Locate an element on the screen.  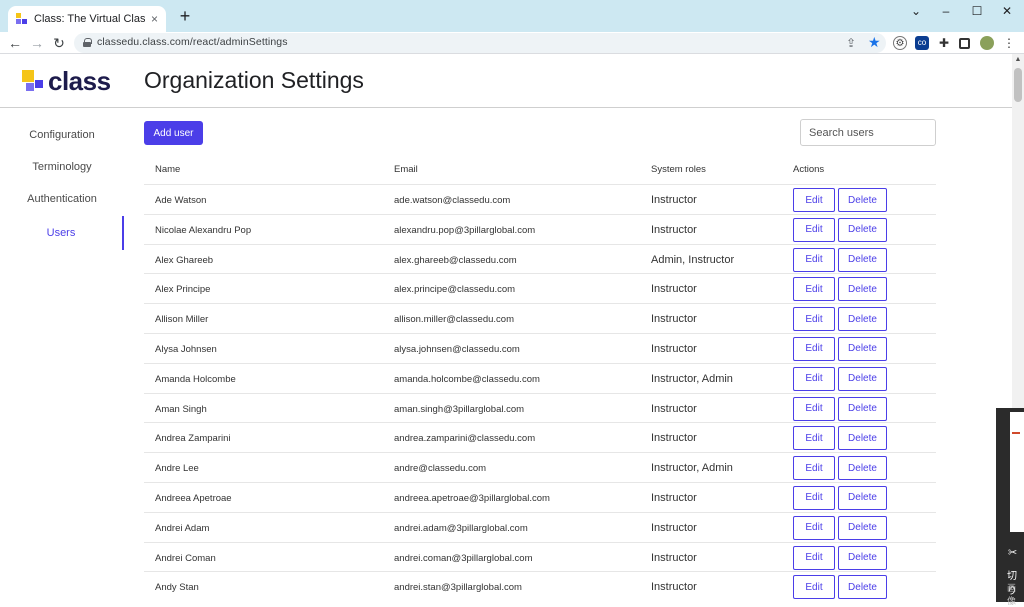
maximize-button: ☐ is located at coordinates (977, 11).